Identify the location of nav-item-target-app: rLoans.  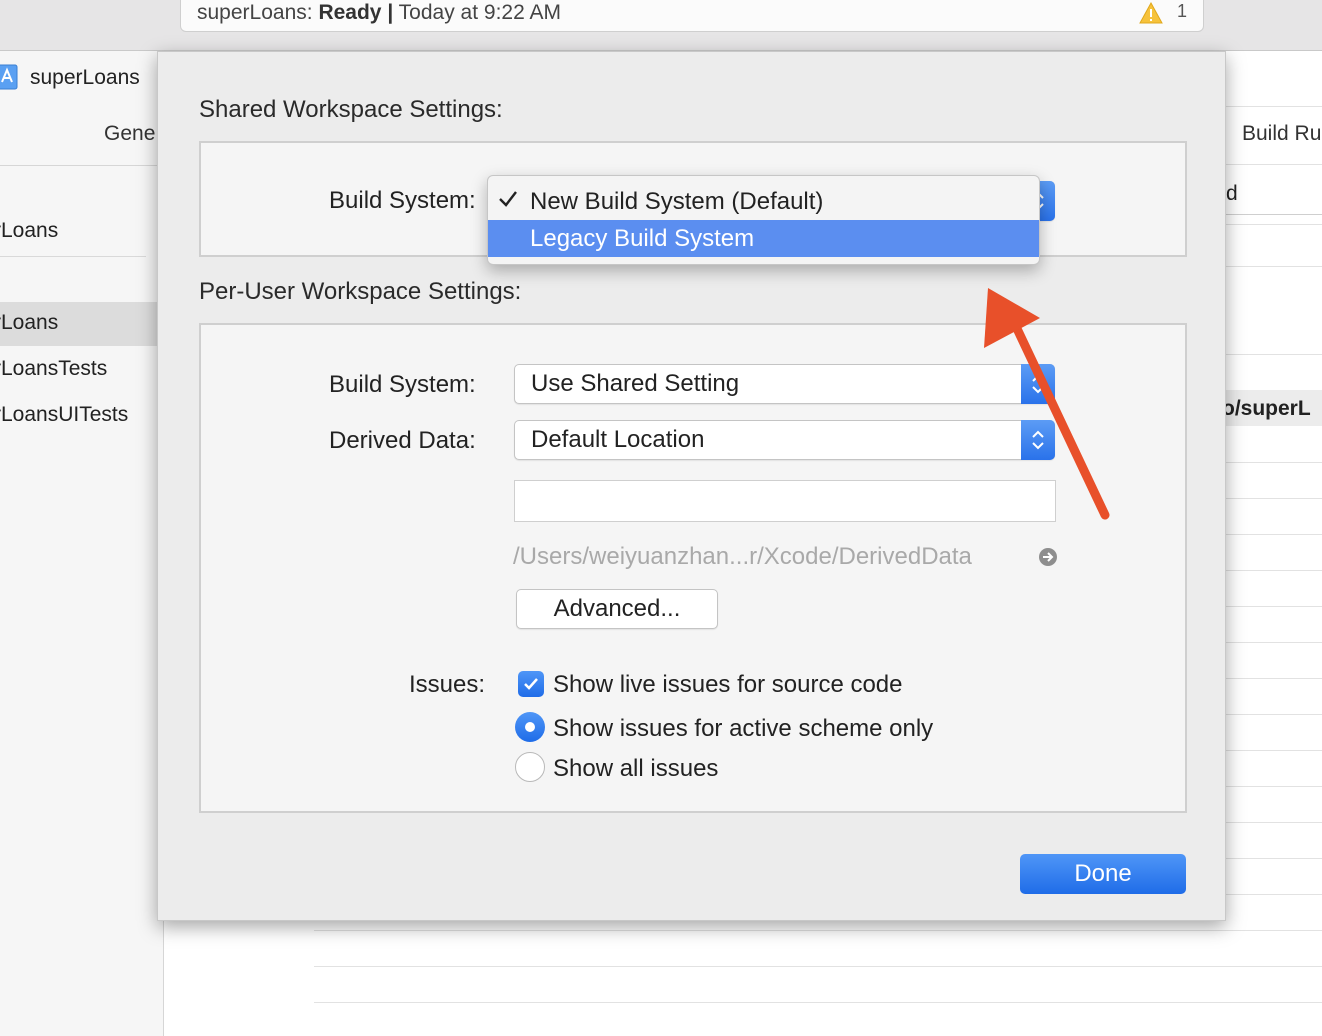
(78, 324).